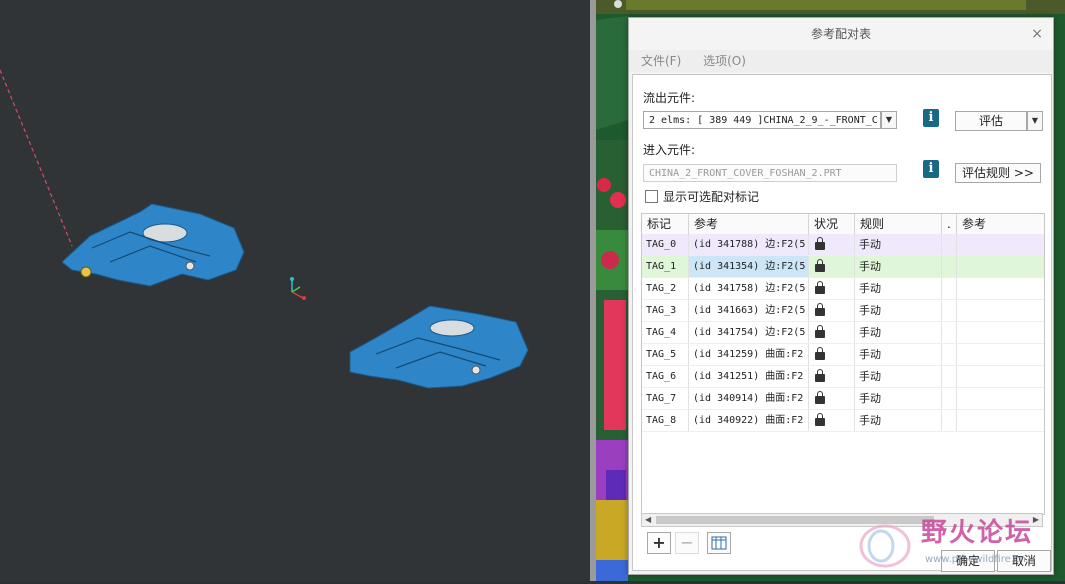  What do you see at coordinates (36, 158) in the screenshot?
I see `datum-curve` at bounding box center [36, 158].